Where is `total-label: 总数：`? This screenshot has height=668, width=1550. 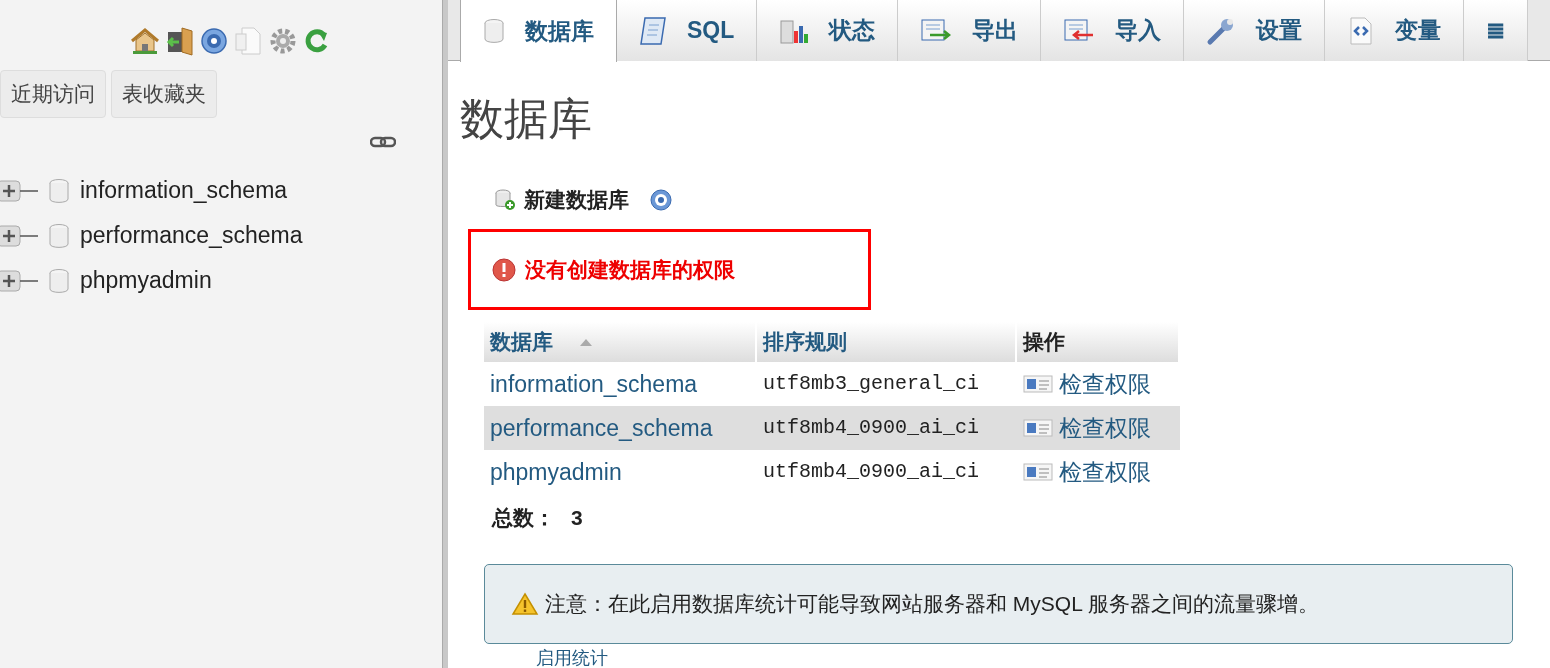
total-label: 总数： is located at coordinates (523, 518).